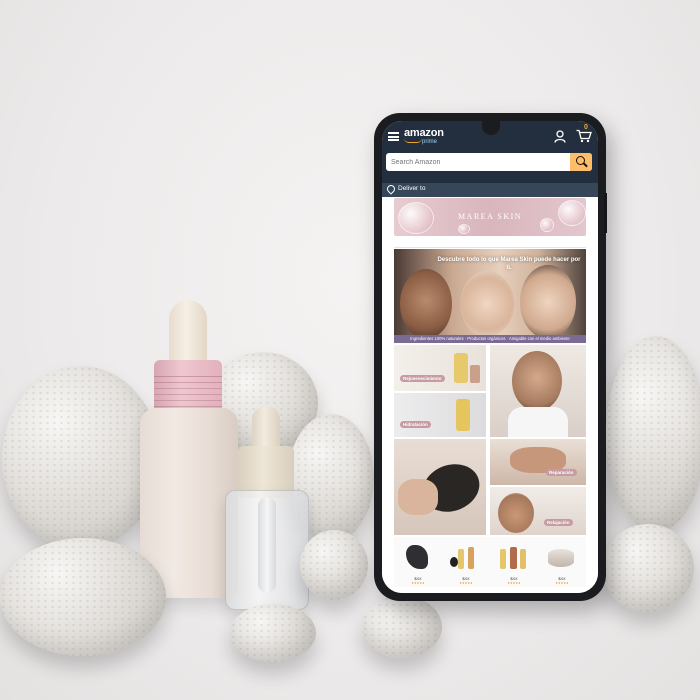 The height and width of the screenshot is (700, 700). What do you see at coordinates (413, 140) in the screenshot?
I see `amazon-smile-icon` at bounding box center [413, 140].